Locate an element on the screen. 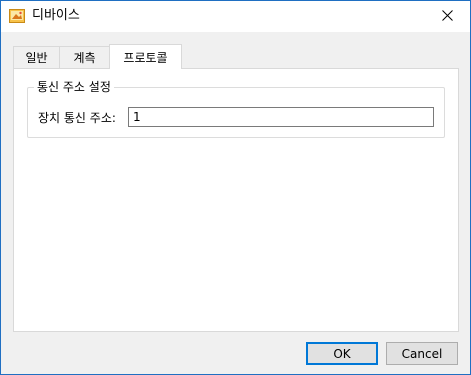  cancel-button-label: Cancel is located at coordinates (422, 353).